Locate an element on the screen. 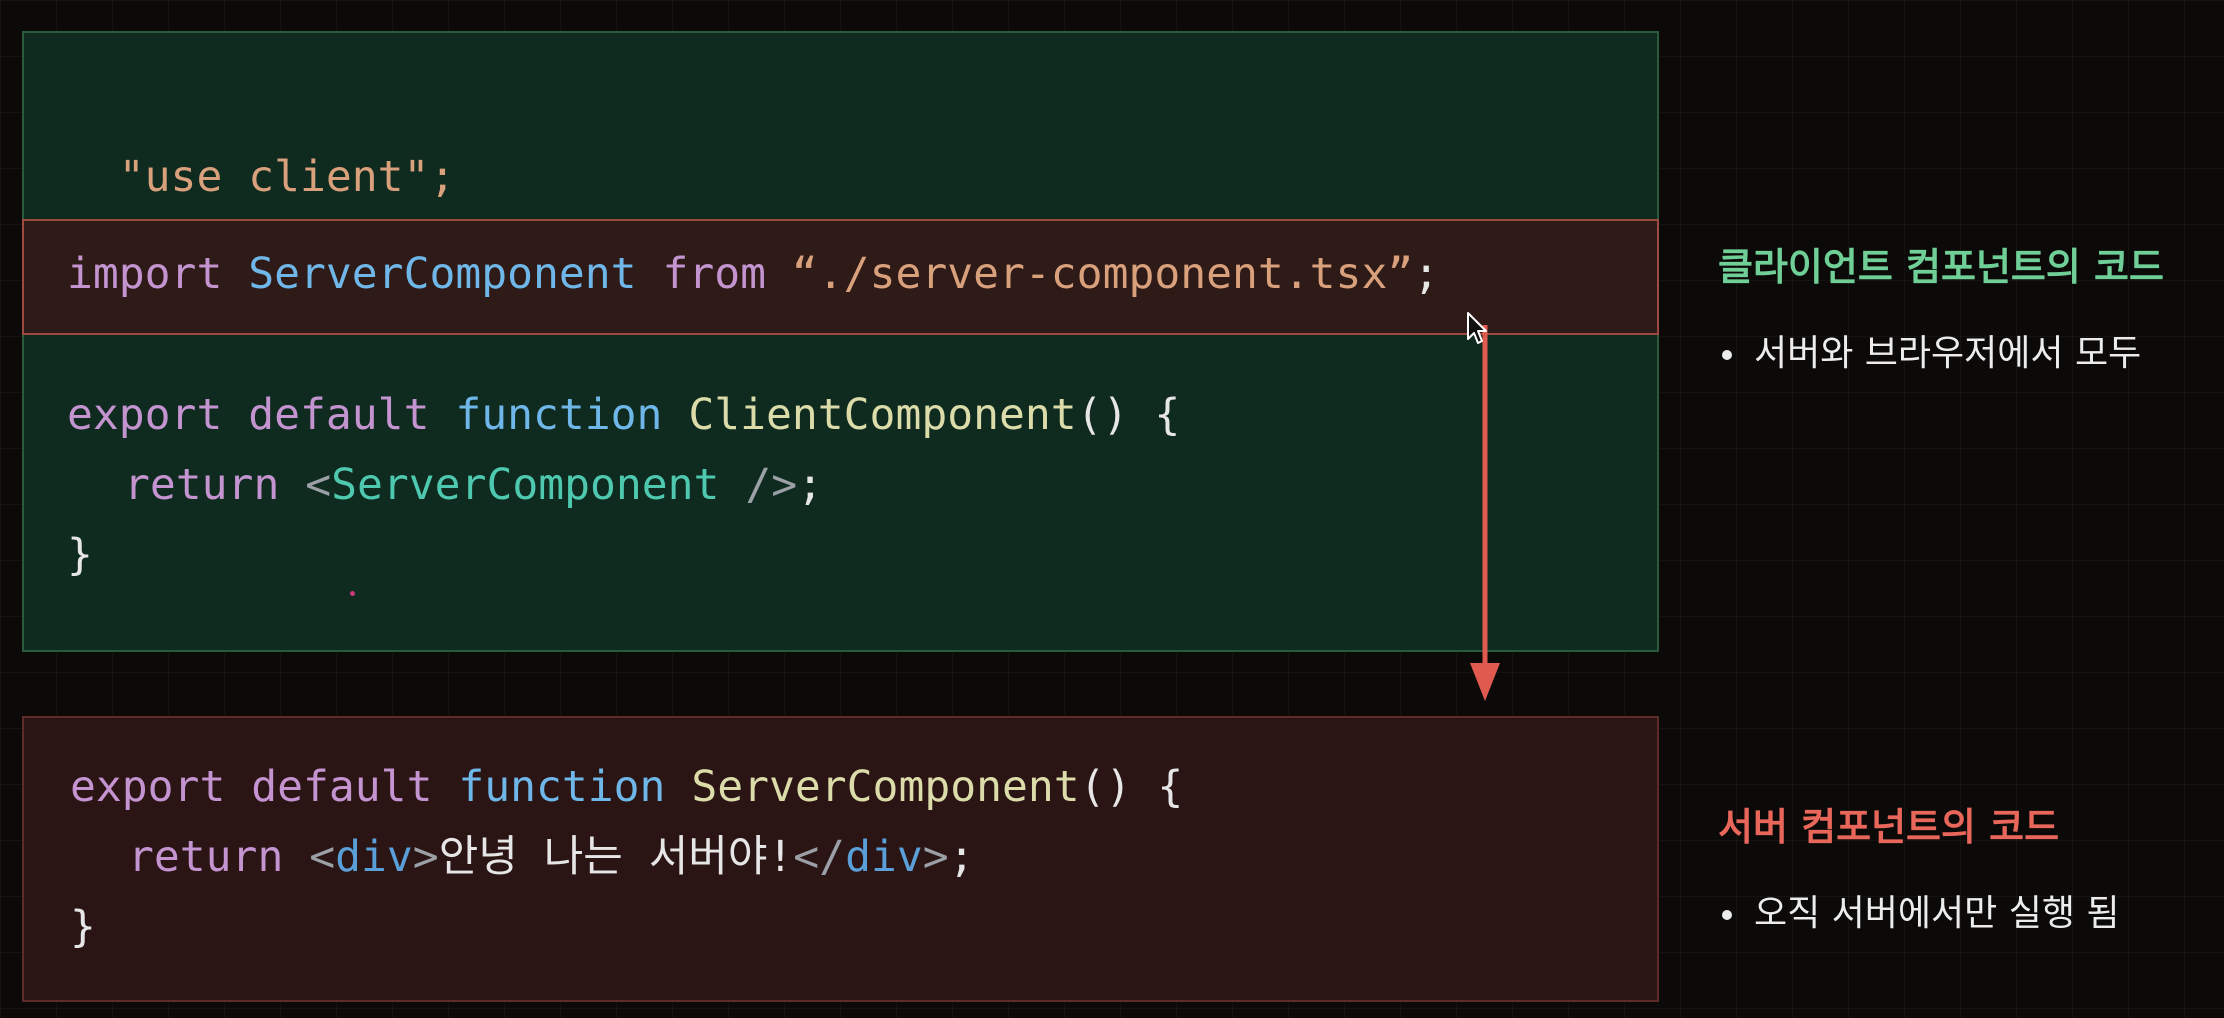 This screenshot has width=2224, height=1018. import-identifier: ServerComponent is located at coordinates (442, 274).